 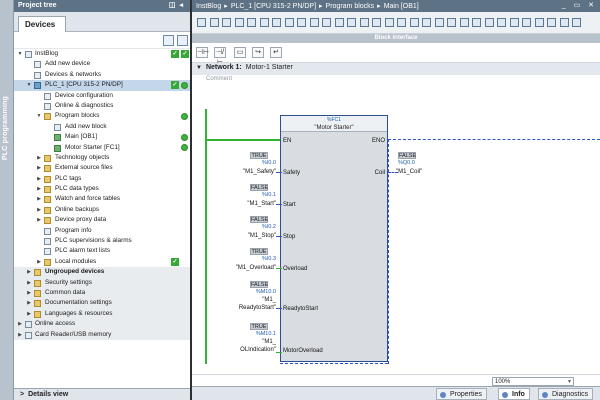 What do you see at coordinates (102, 85) in the screenshot?
I see `tree-item-plc1: ▼ PLC_1 [CPU 315-2 PN/DP] ✓` at bounding box center [102, 85].